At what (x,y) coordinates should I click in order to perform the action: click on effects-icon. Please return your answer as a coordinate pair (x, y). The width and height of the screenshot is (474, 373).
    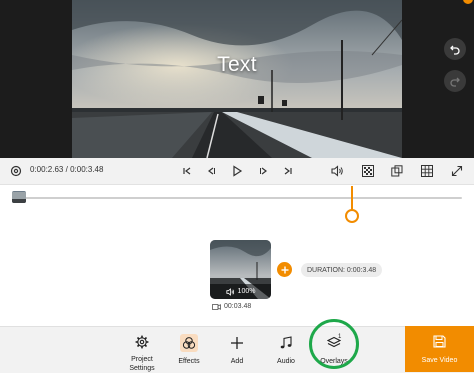
    Looking at the image, I should click on (189, 343).